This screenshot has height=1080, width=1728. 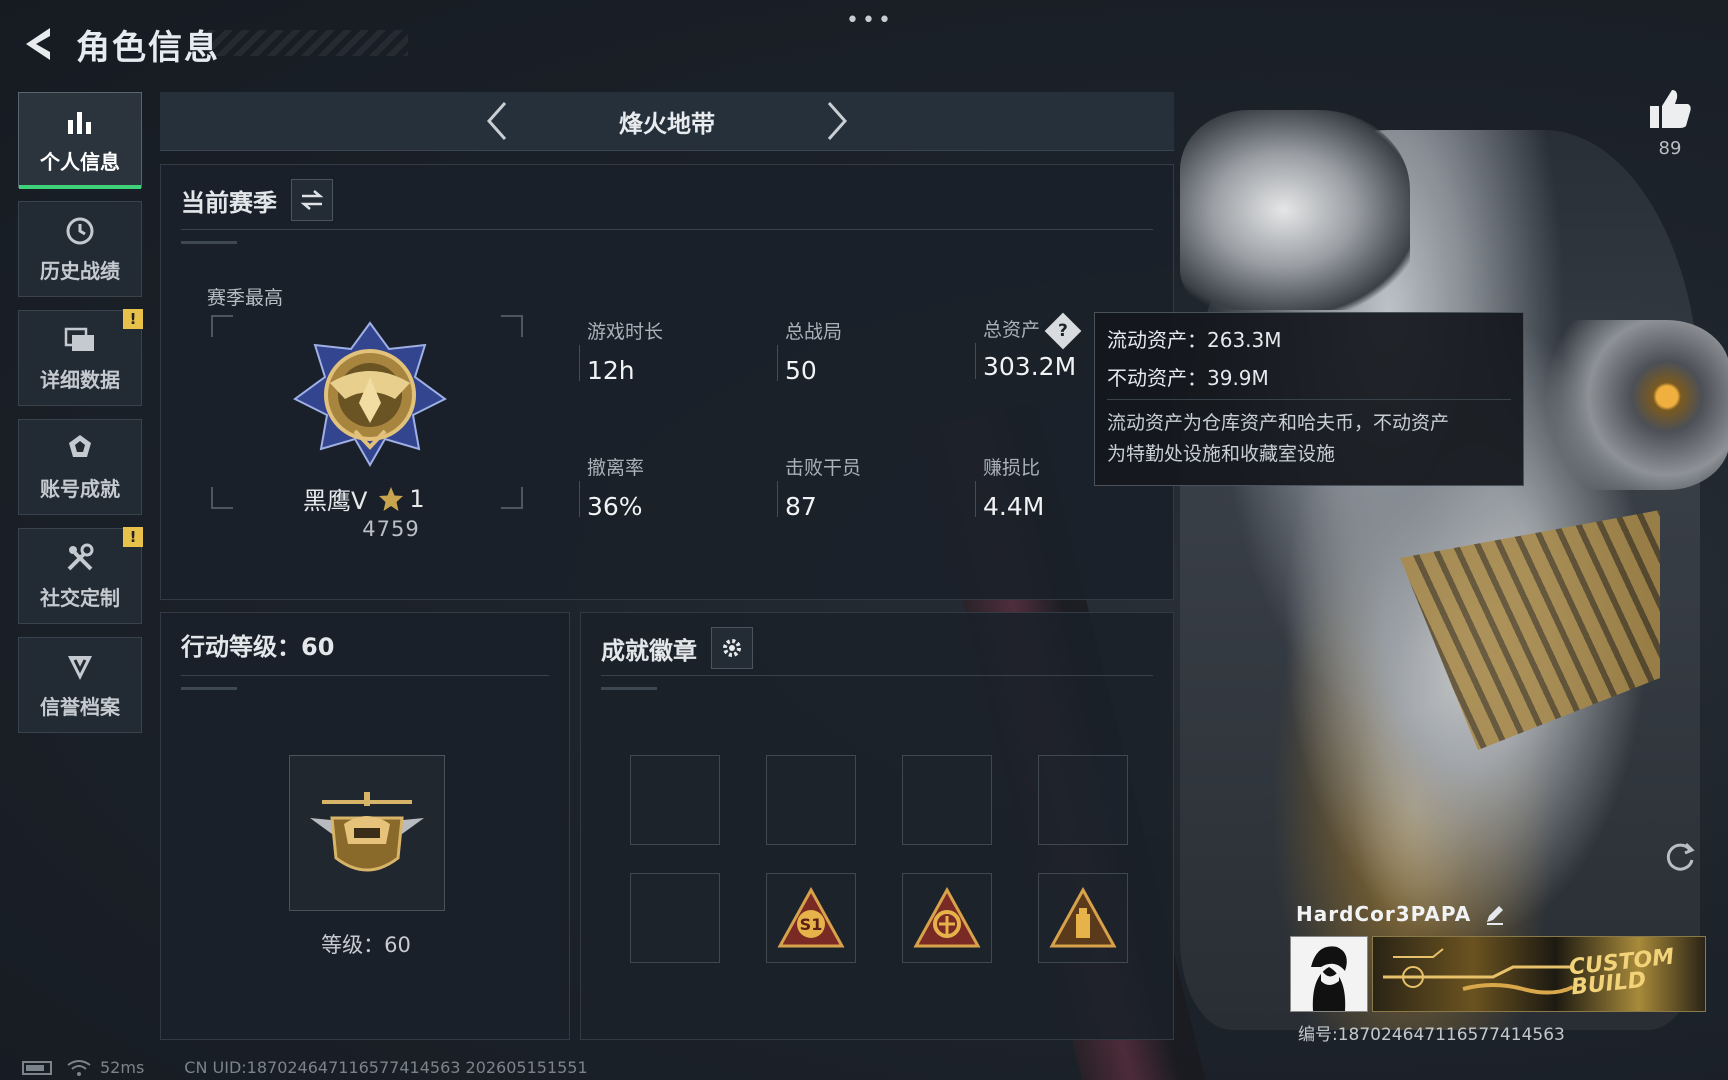 I want to click on stat-label: 赚损比, so click(x=1012, y=468).